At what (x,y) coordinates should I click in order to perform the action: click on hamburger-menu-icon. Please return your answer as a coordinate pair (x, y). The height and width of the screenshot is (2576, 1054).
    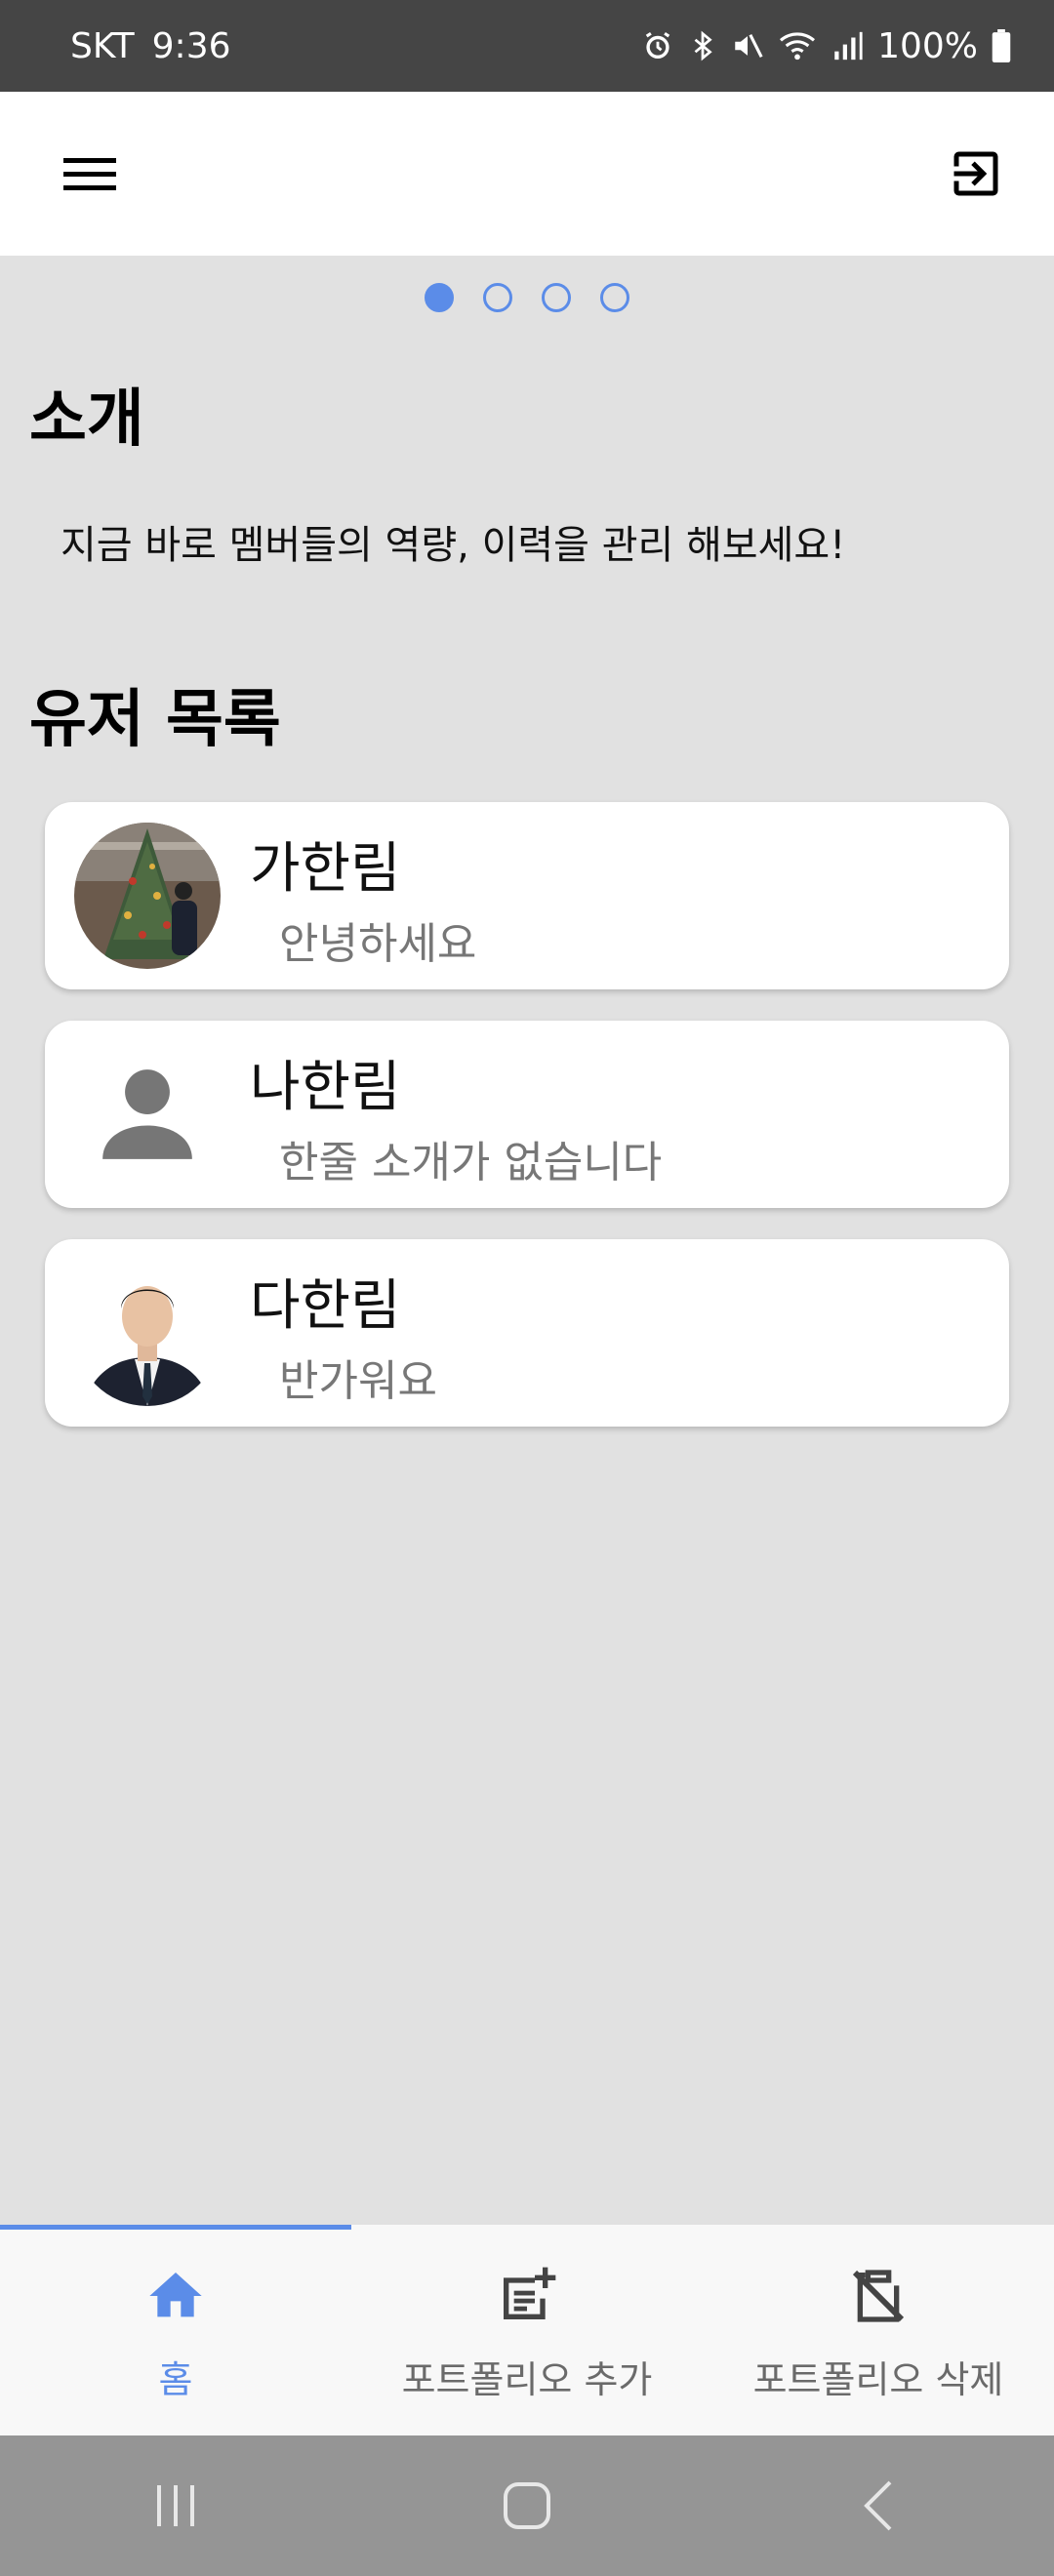
    Looking at the image, I should click on (90, 174).